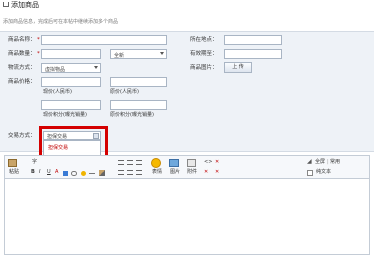 This screenshot has width=374, height=257. What do you see at coordinates (130, 172) in the screenshot?
I see `ordered-list-icon` at bounding box center [130, 172].